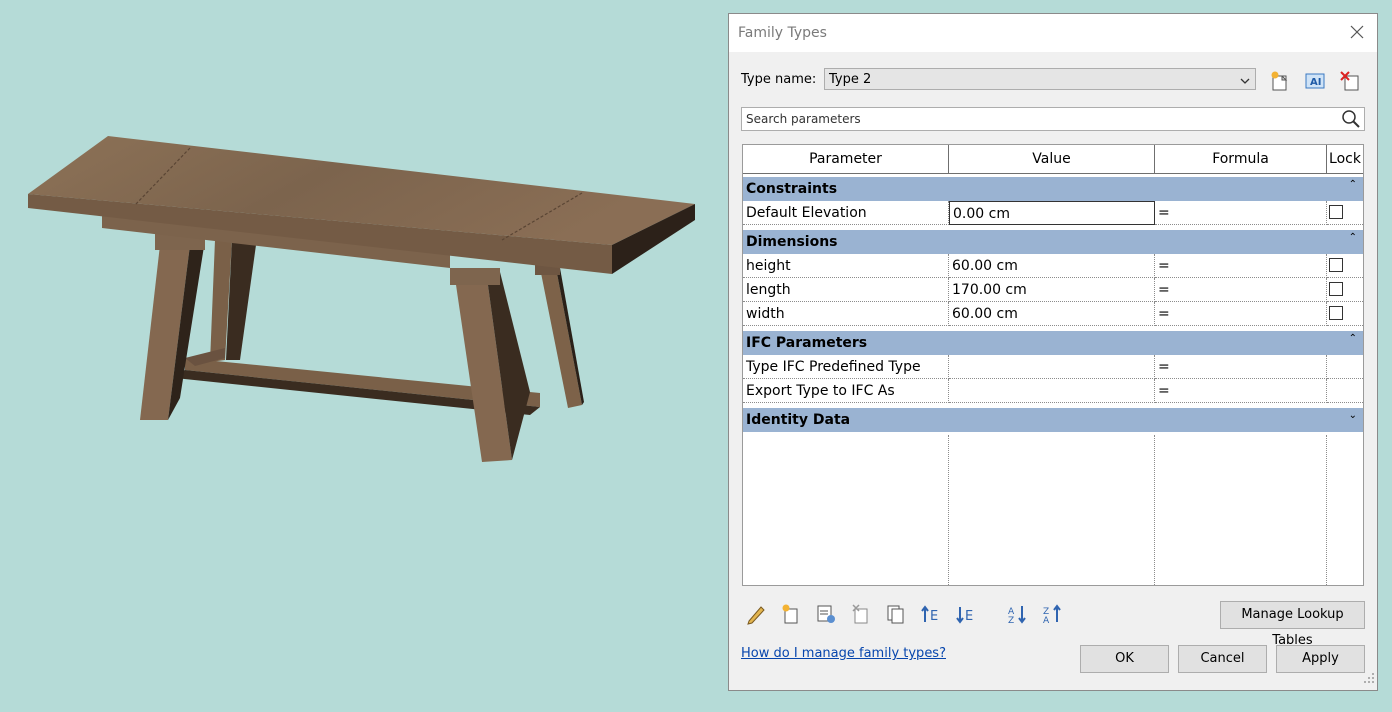 The width and height of the screenshot is (1392, 712). I want to click on column-header-value: Value, so click(1052, 159).